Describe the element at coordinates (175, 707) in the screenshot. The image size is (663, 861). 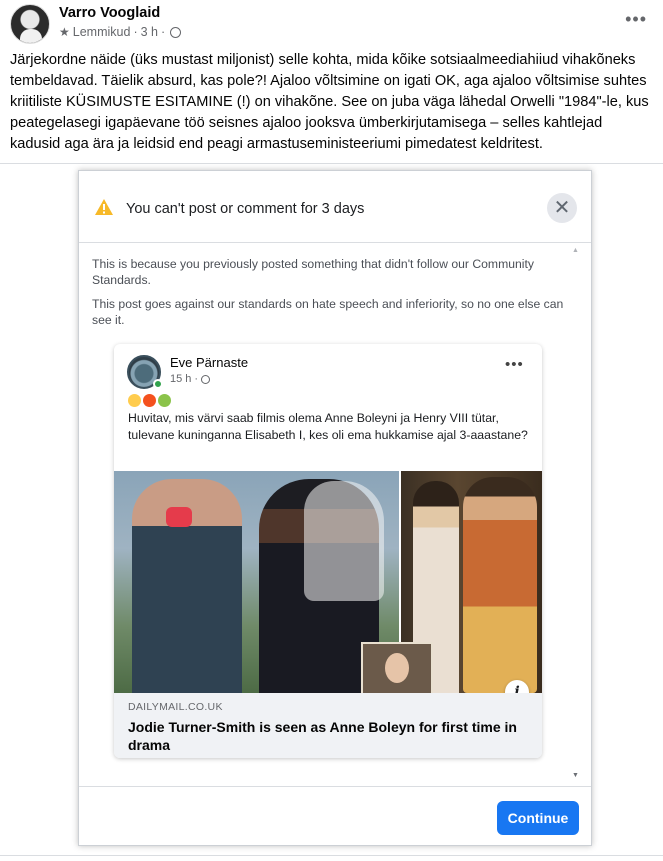
I see `link-domain: DAILYMAIL.CO.UK` at that location.